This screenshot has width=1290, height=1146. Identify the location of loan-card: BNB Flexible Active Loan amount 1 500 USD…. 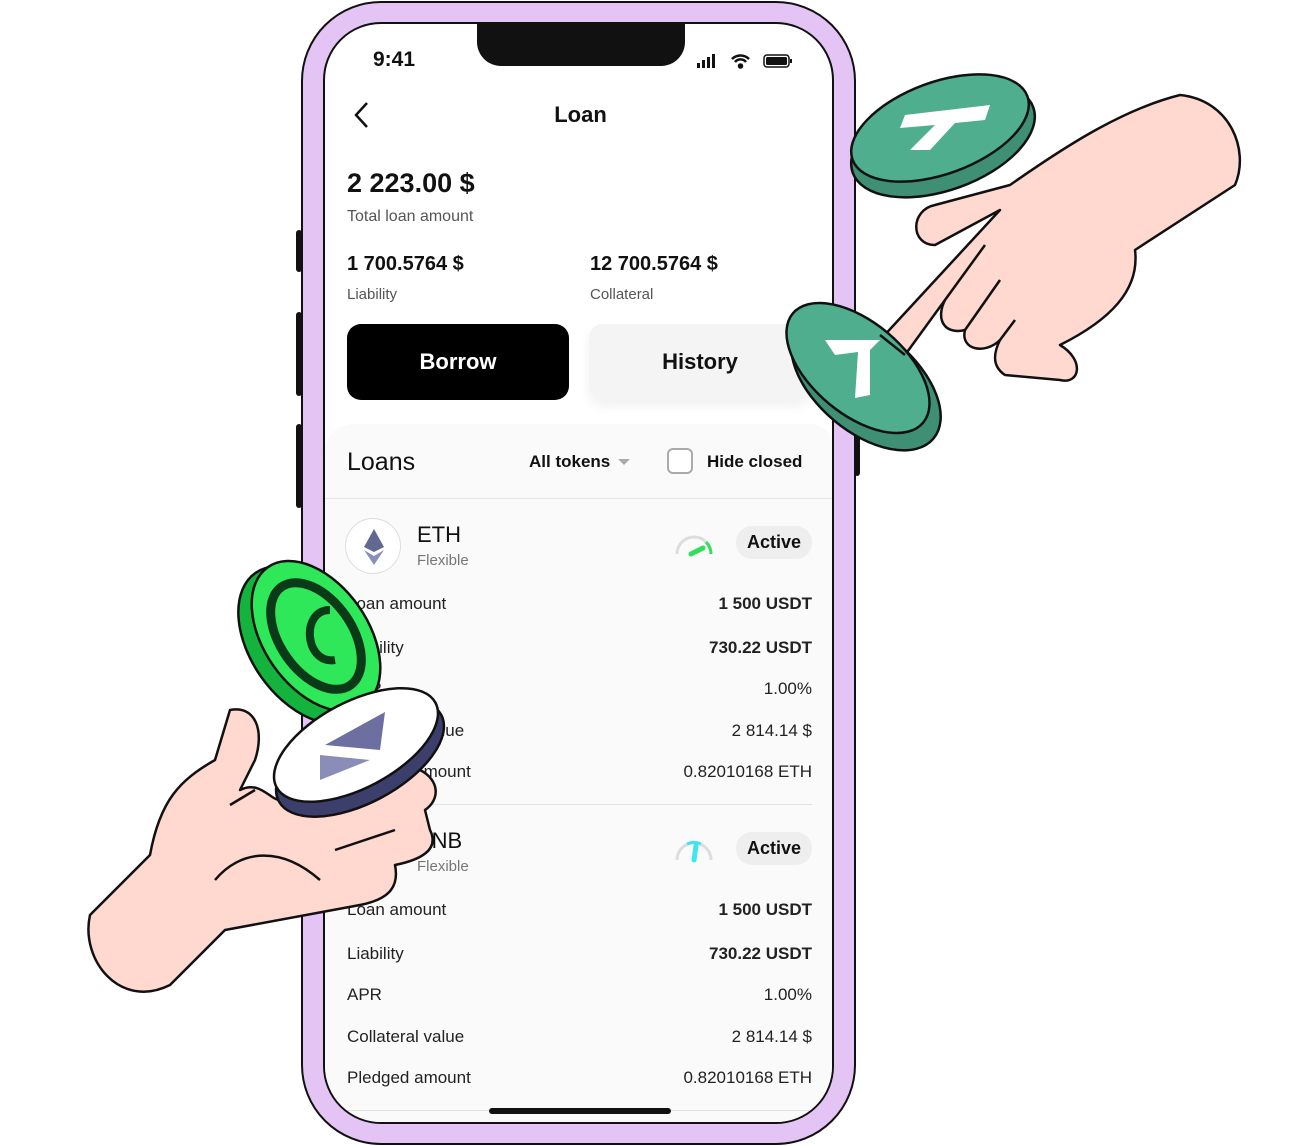
(578, 973).